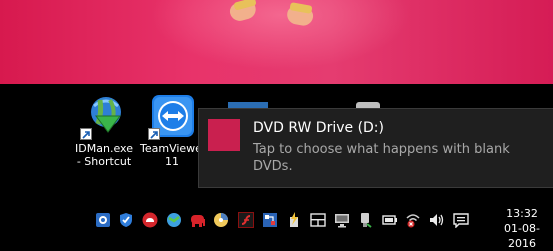 Image resolution: width=553 pixels, height=251 pixels. I want to click on taskbar-clock: 13:32 01-08-2016, so click(522, 228).